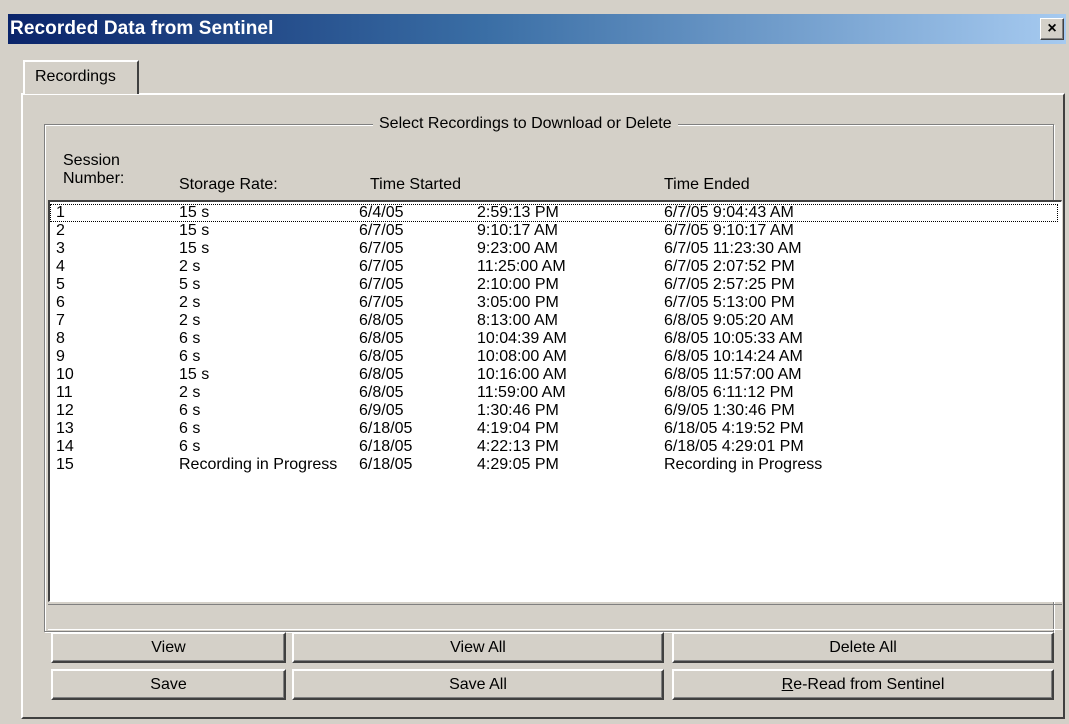  What do you see at coordinates (554, 393) in the screenshot?
I see `list-item: 11 2 s 6/8/05 11:59:00 AM 6/8/05 6:11:12 PM` at bounding box center [554, 393].